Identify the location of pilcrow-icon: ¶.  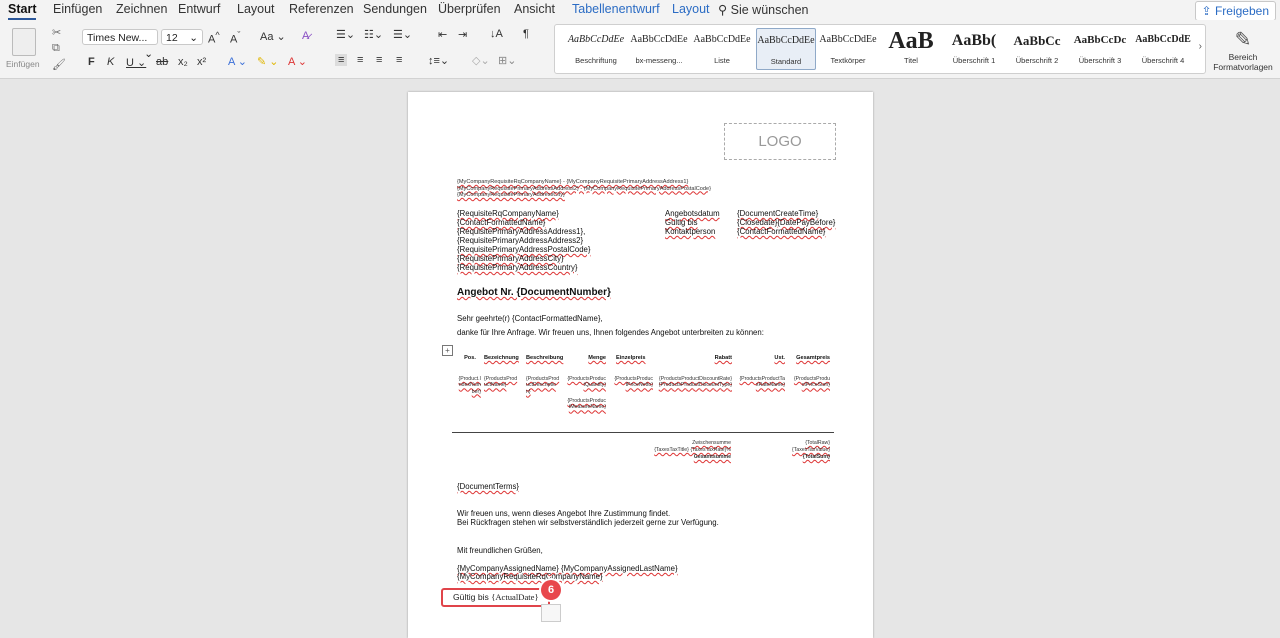
(526, 34).